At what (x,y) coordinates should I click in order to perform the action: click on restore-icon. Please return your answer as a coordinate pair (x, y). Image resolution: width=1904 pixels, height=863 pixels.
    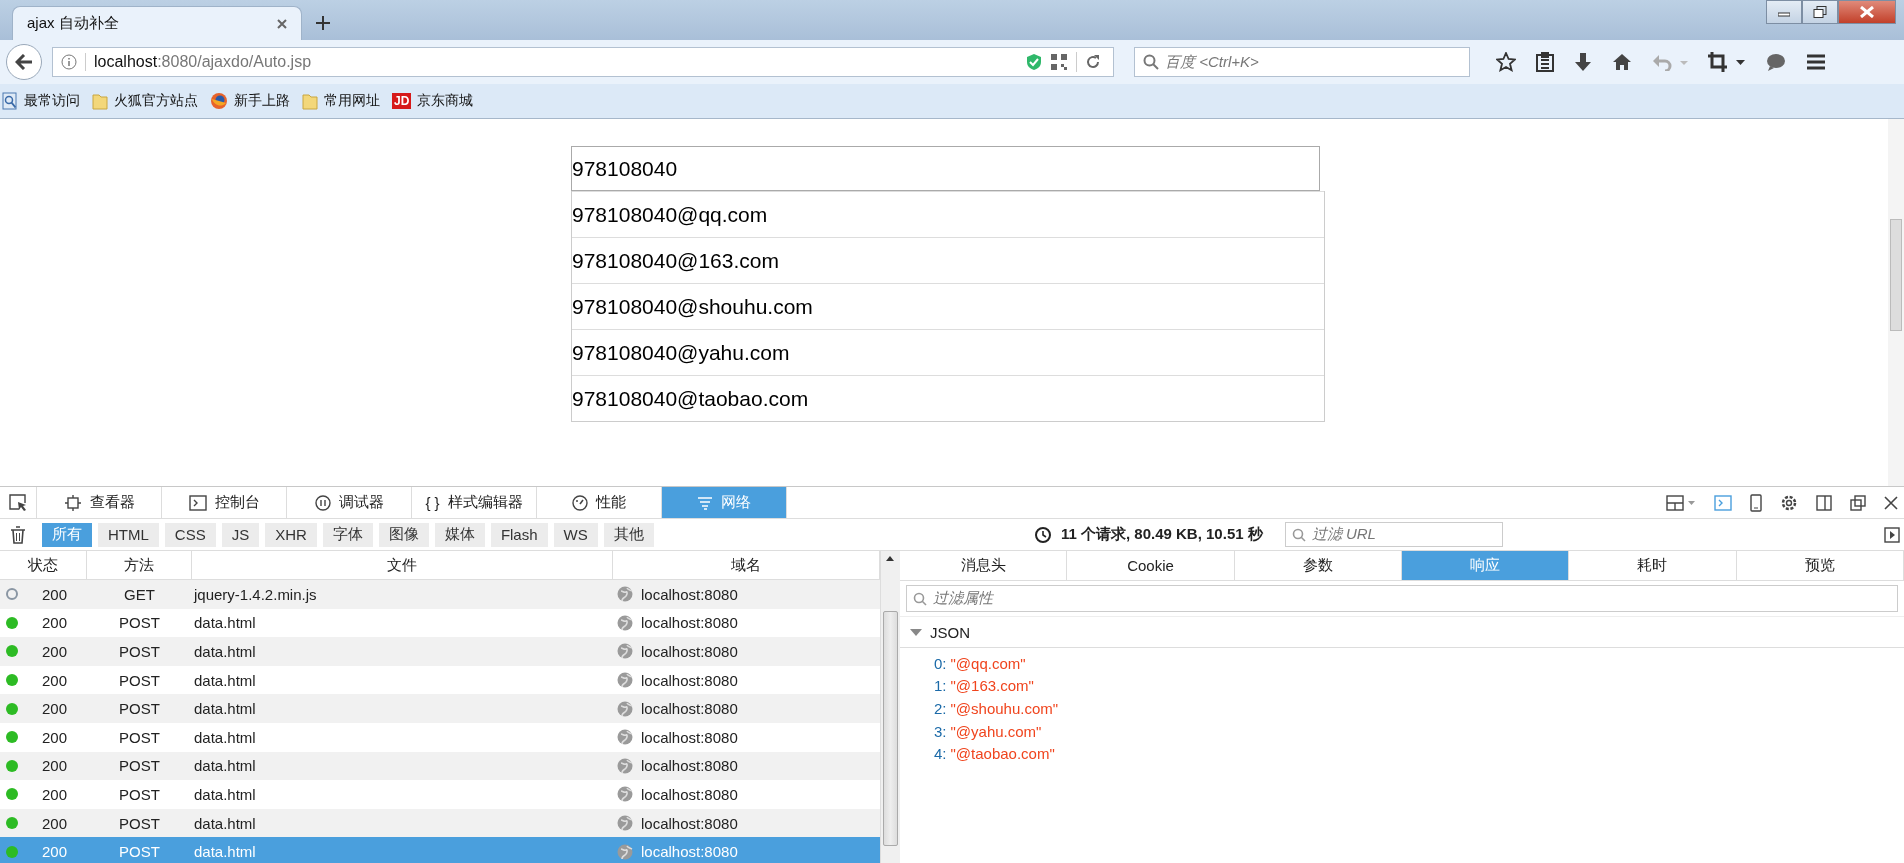
    Looking at the image, I should click on (1820, 12).